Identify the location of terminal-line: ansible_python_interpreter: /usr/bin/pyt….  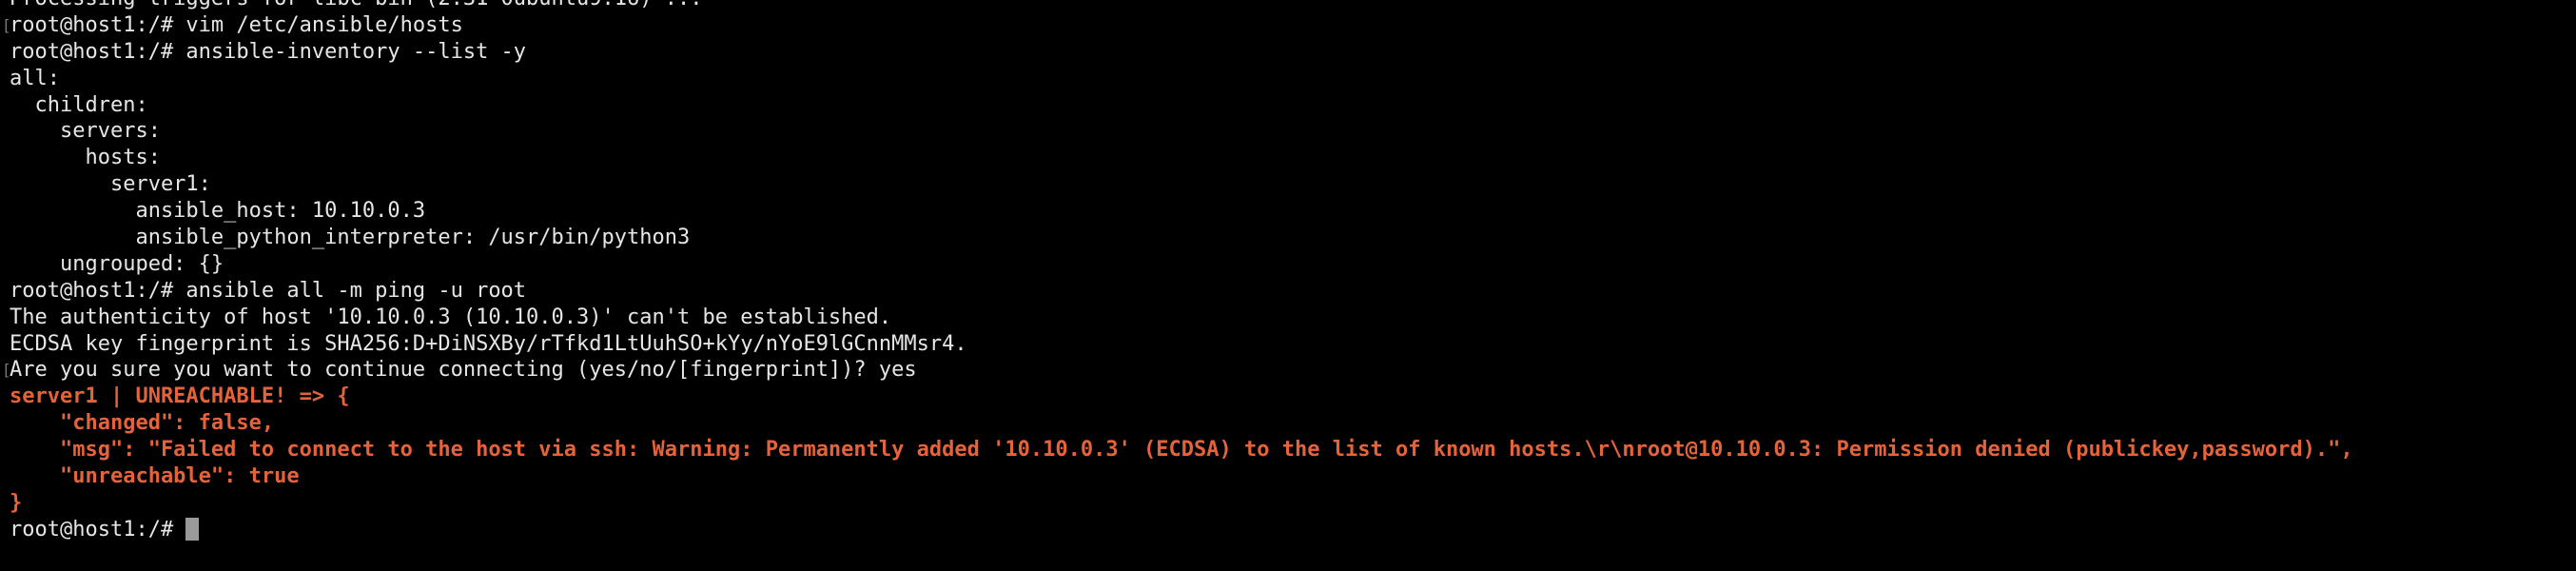
(350, 238).